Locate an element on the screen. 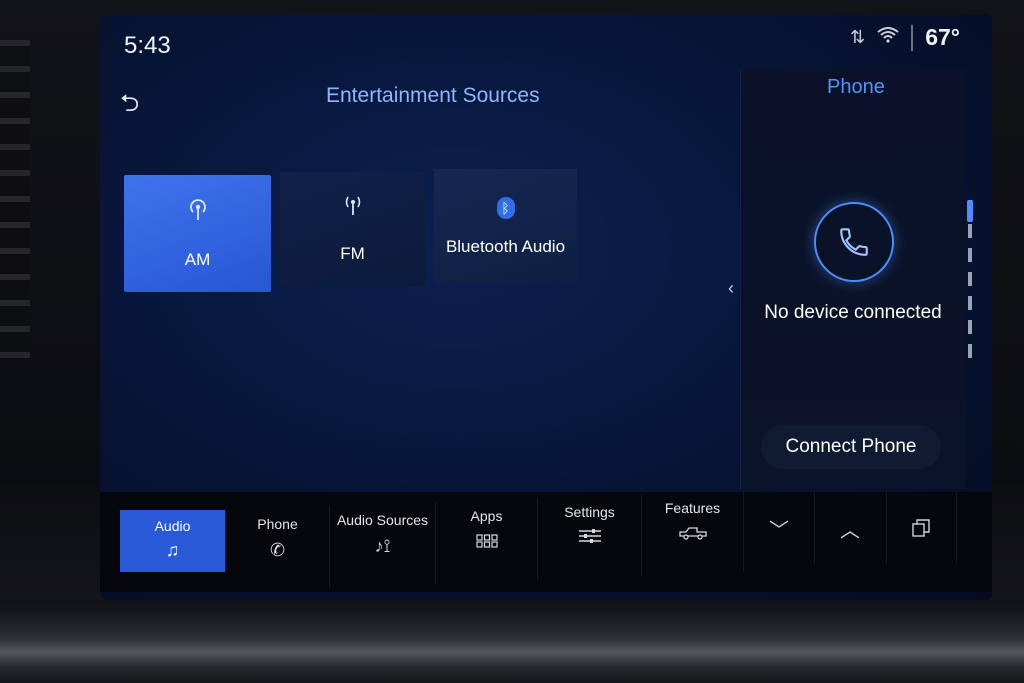 The height and width of the screenshot is (683, 1024). nav-item-phone: Phone ✆ is located at coordinates (278, 547).